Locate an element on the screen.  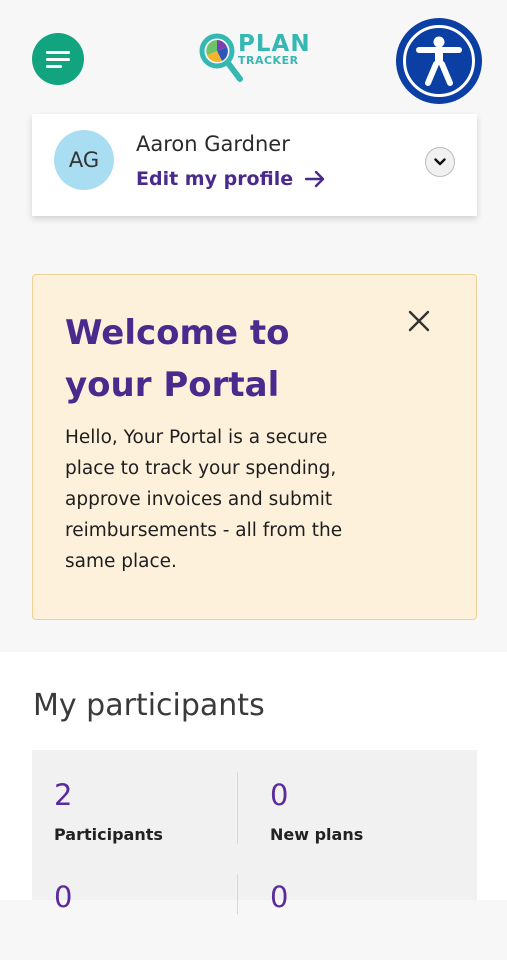
accessibility-button is located at coordinates (439, 61).